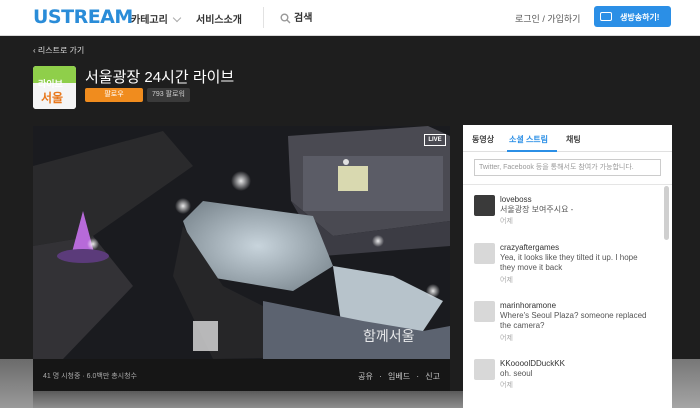 This screenshot has height=408, width=700. What do you see at coordinates (435, 140) in the screenshot?
I see `live-badge: LIVE` at bounding box center [435, 140].